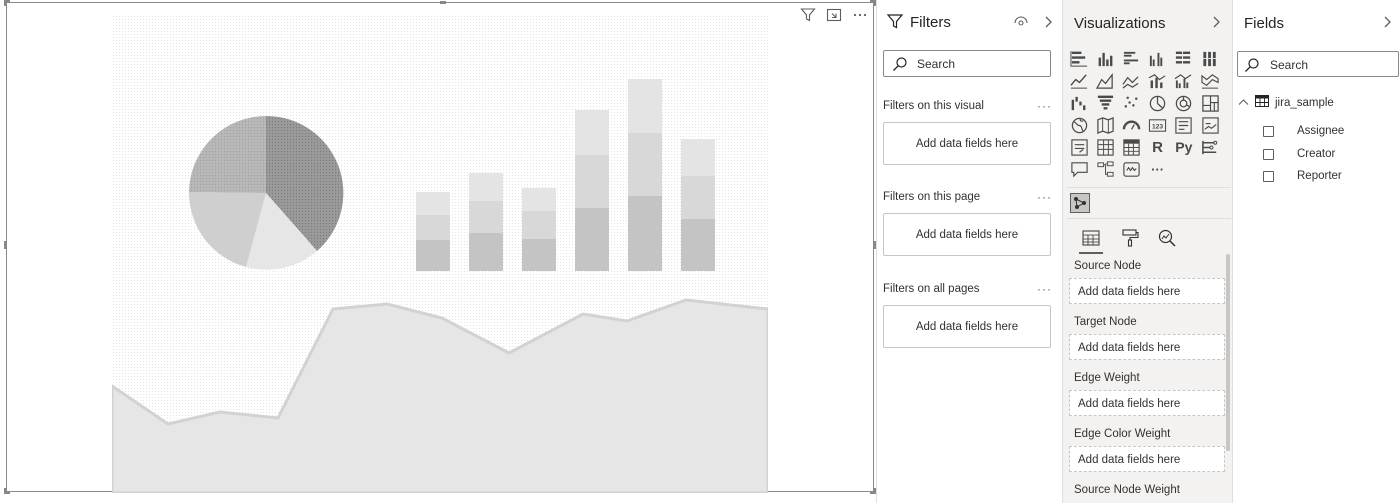  I want to click on filters-search-input: Search, so click(967, 63).